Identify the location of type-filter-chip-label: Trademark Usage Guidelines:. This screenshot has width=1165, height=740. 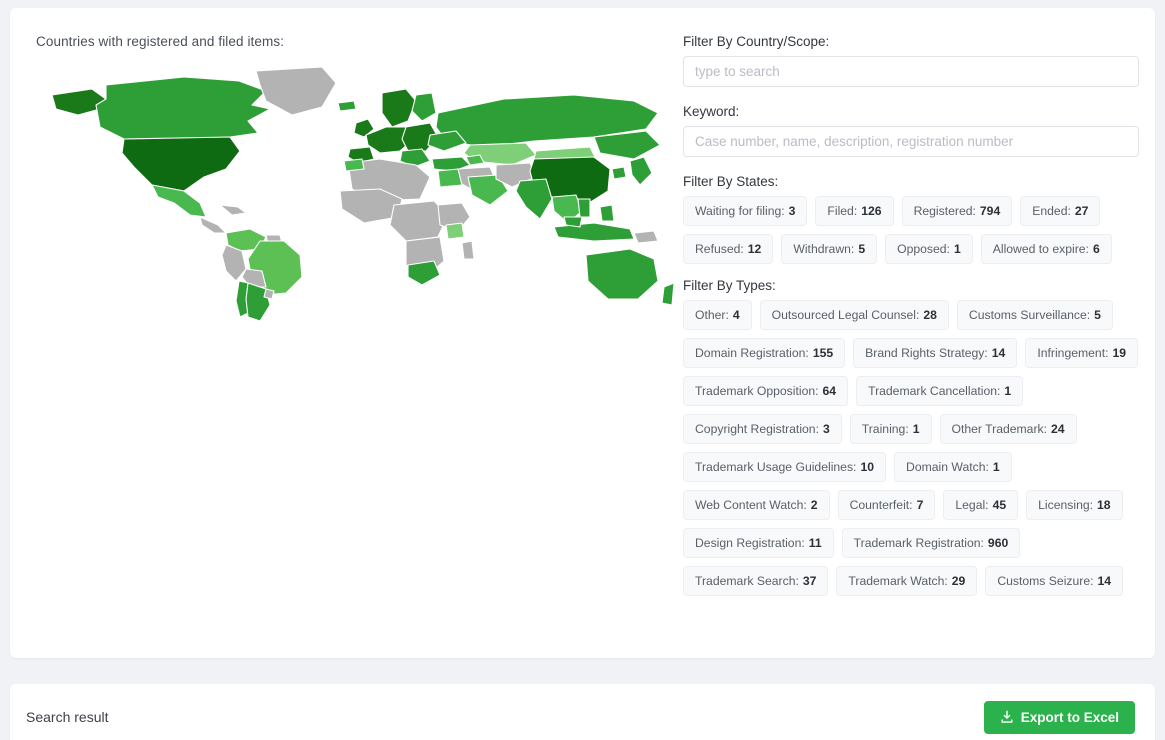
(776, 466).